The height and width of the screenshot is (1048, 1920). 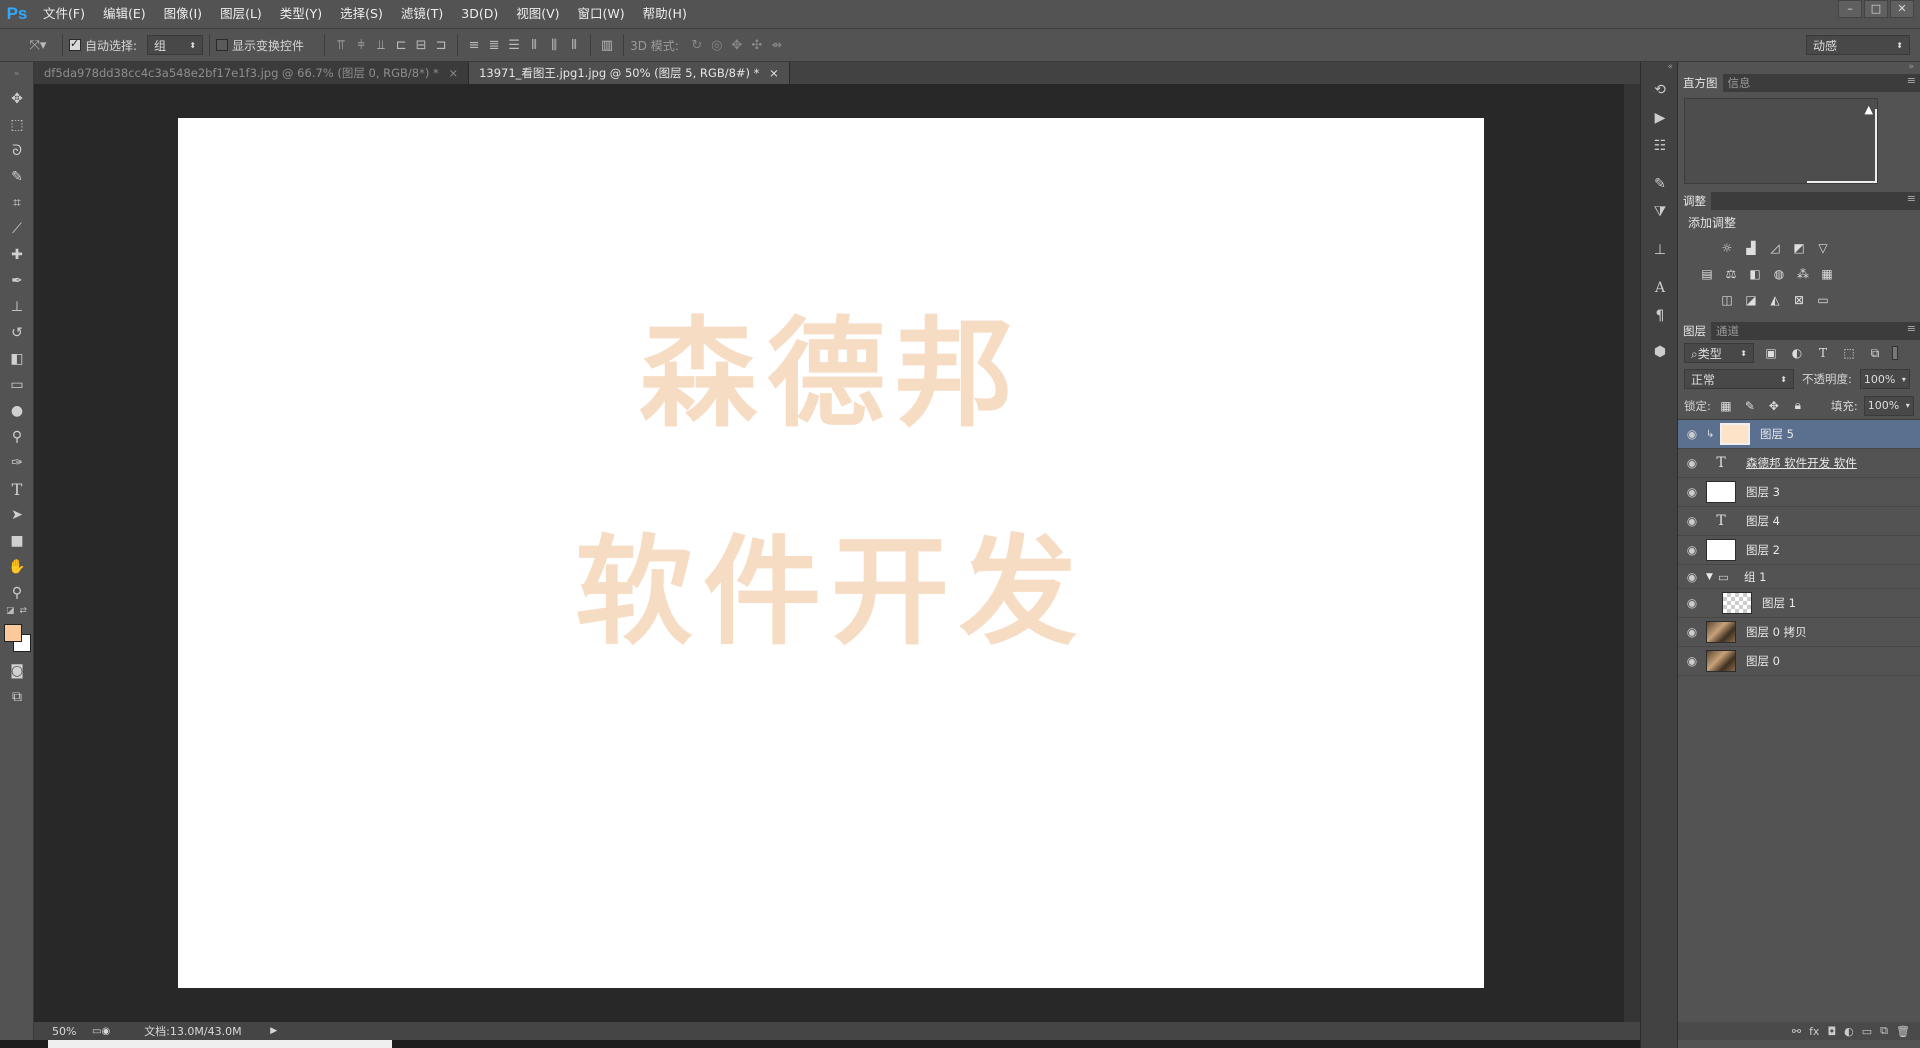 What do you see at coordinates (441, 45) in the screenshot?
I see `align-right-icon: ⊐` at bounding box center [441, 45].